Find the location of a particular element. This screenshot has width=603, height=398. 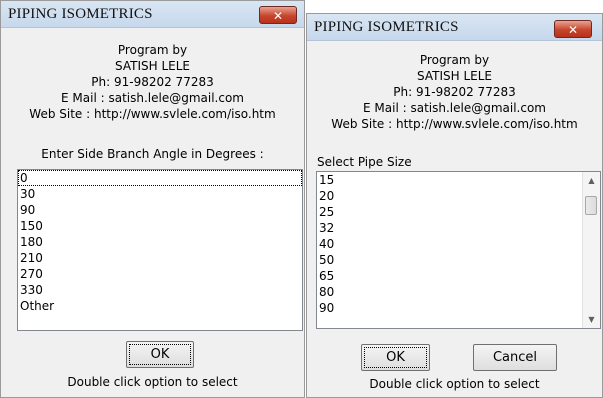

list-item: 150 is located at coordinates (160, 226).